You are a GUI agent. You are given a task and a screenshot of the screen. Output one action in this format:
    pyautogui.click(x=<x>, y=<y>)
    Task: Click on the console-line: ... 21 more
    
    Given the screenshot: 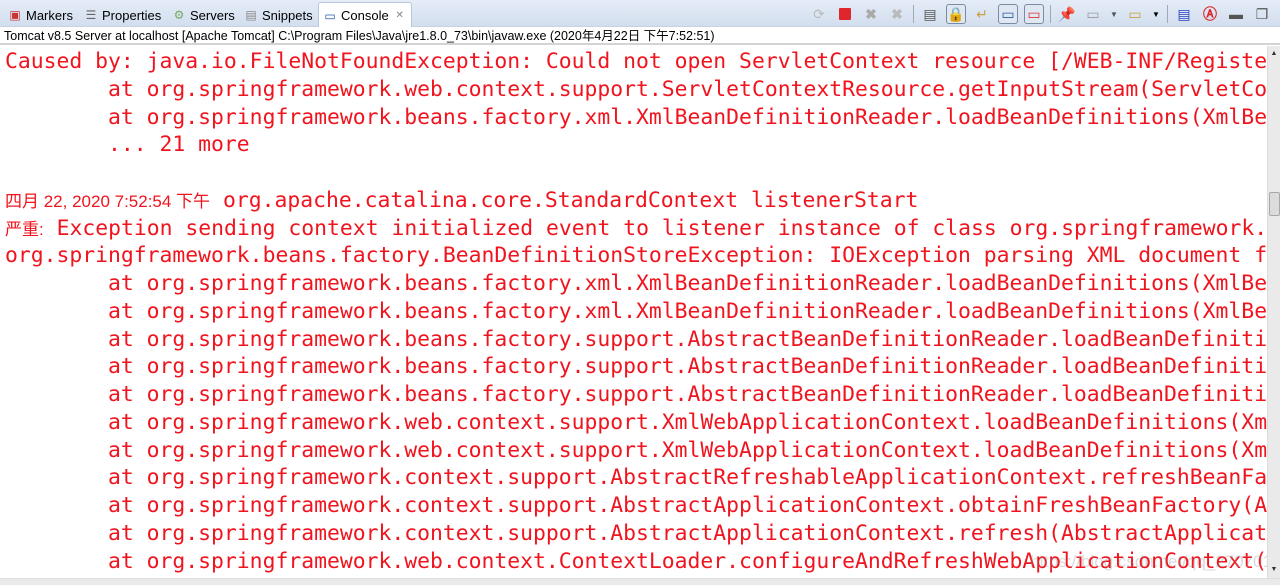 What is the action you would take?
    pyautogui.click(x=127, y=145)
    